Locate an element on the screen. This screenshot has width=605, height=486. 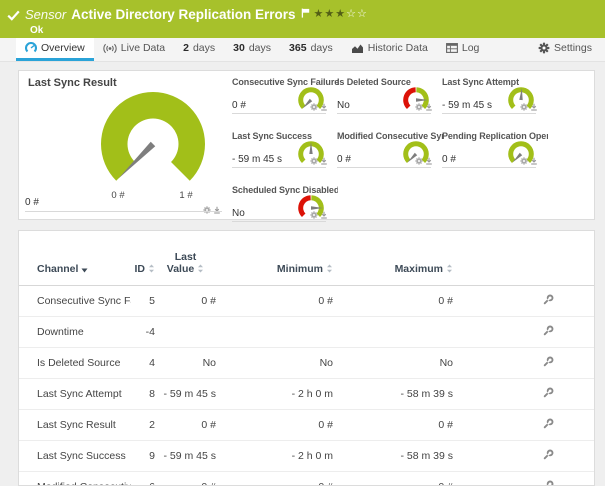
tab-overview: Overview is located at coordinates (55, 49).